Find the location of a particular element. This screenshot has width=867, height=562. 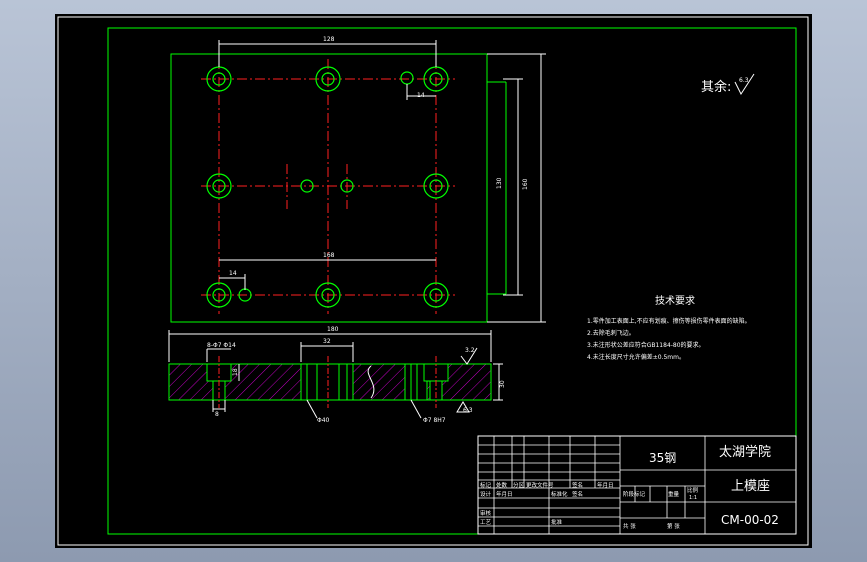

dim-section-height: 30 is located at coordinates (502, 384).